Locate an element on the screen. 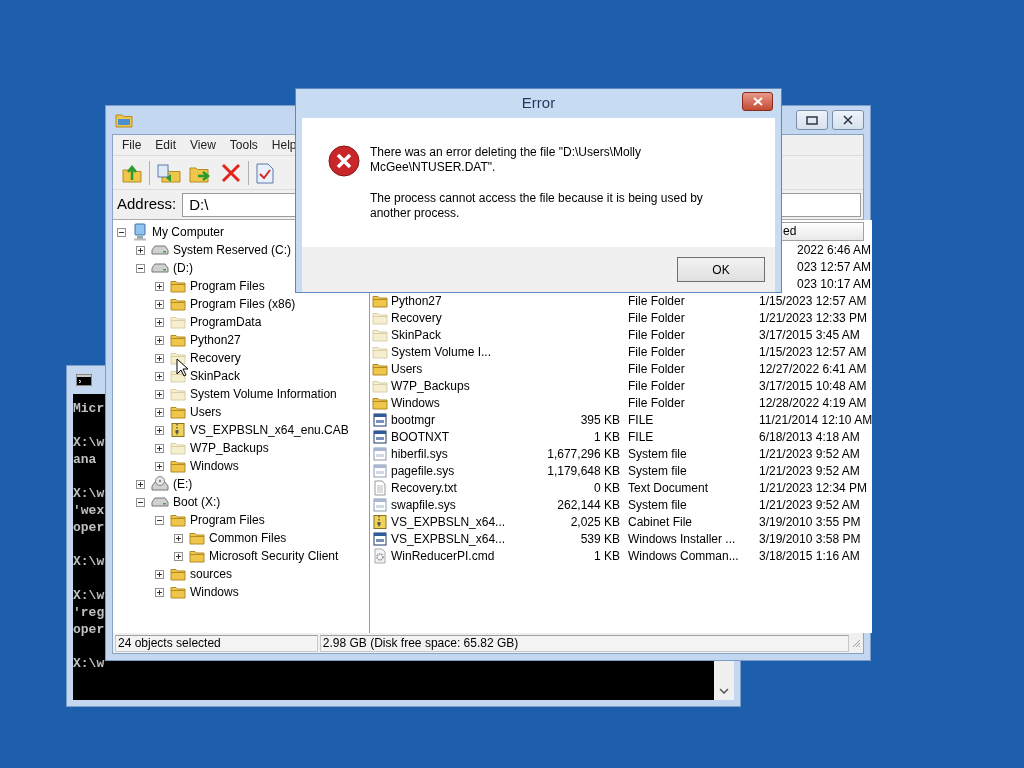  file-name: hiberfil.sys is located at coordinates (419, 454).